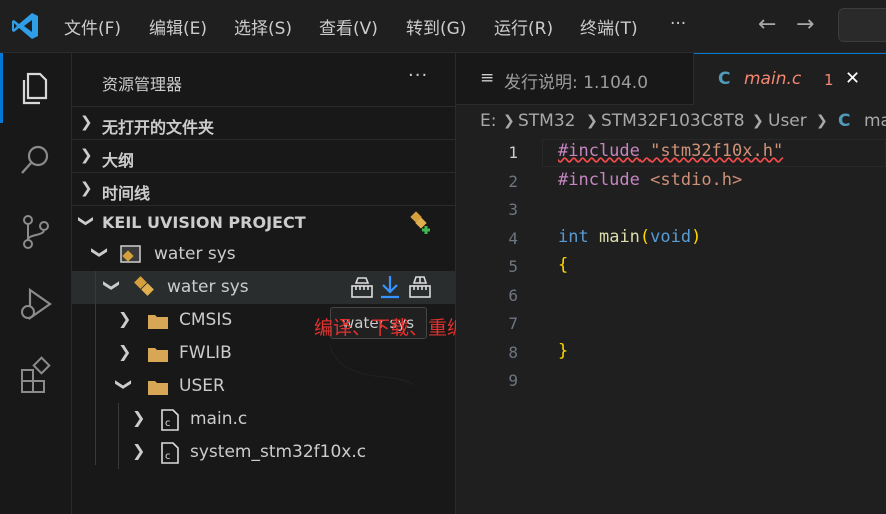 The width and height of the screenshot is (886, 514). I want to click on project-icon, so click(130, 254).